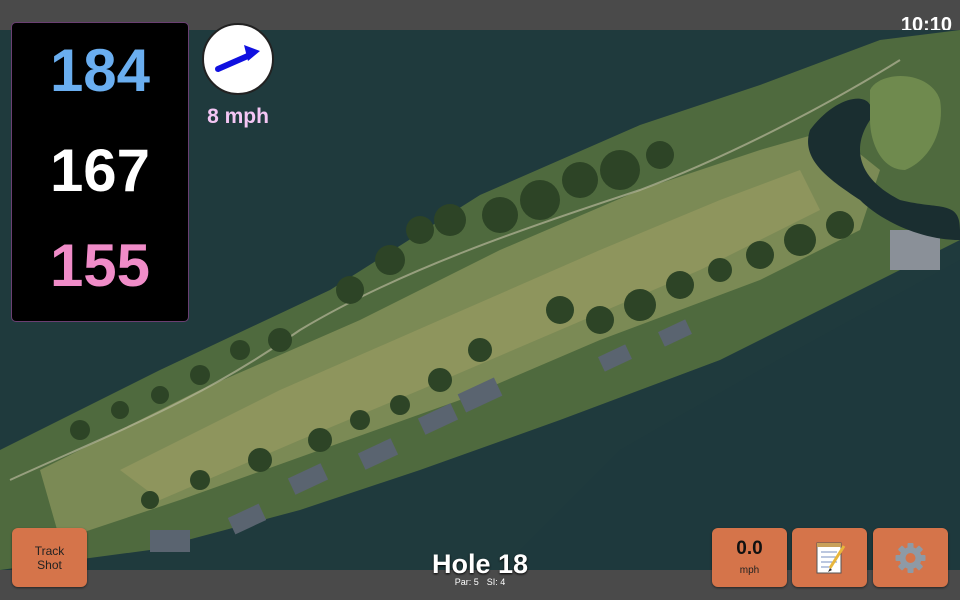  I want to click on hole-par: Par: 5, so click(466, 582).